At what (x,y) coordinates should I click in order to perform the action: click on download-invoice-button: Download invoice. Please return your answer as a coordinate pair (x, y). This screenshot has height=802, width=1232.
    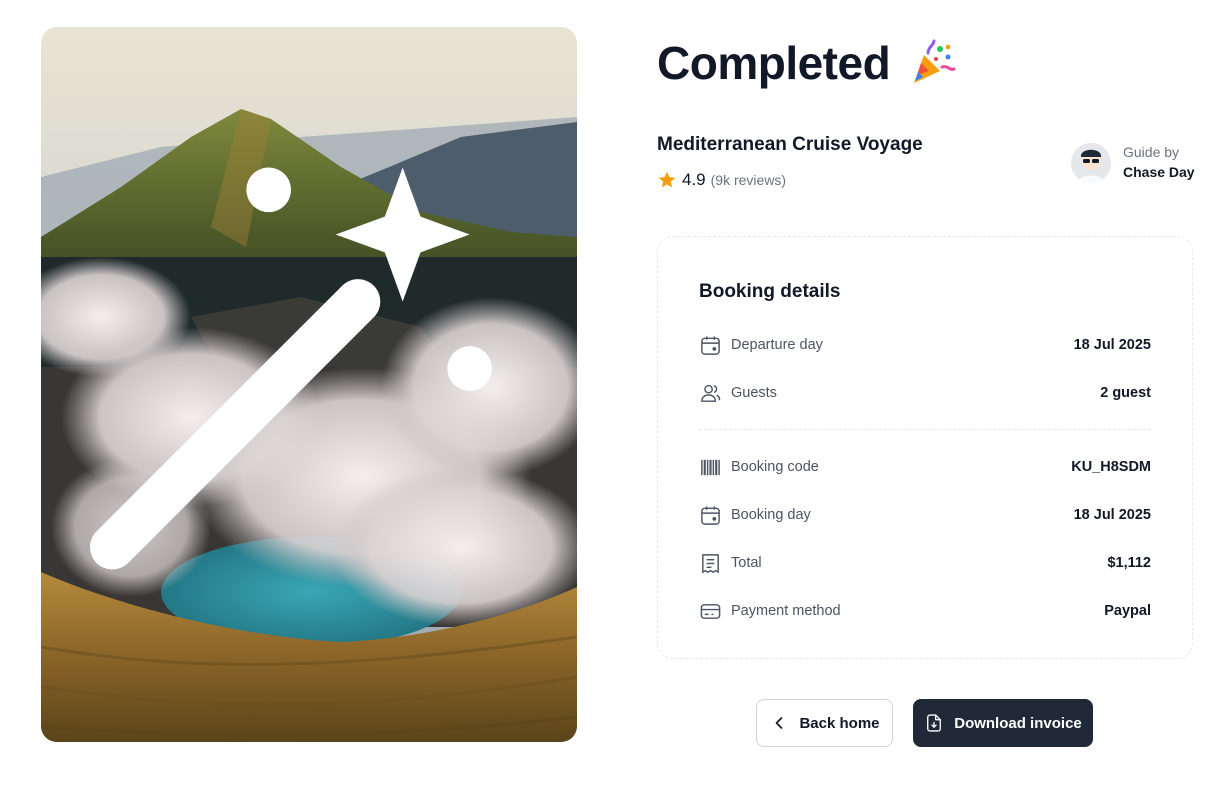
    Looking at the image, I should click on (1003, 723).